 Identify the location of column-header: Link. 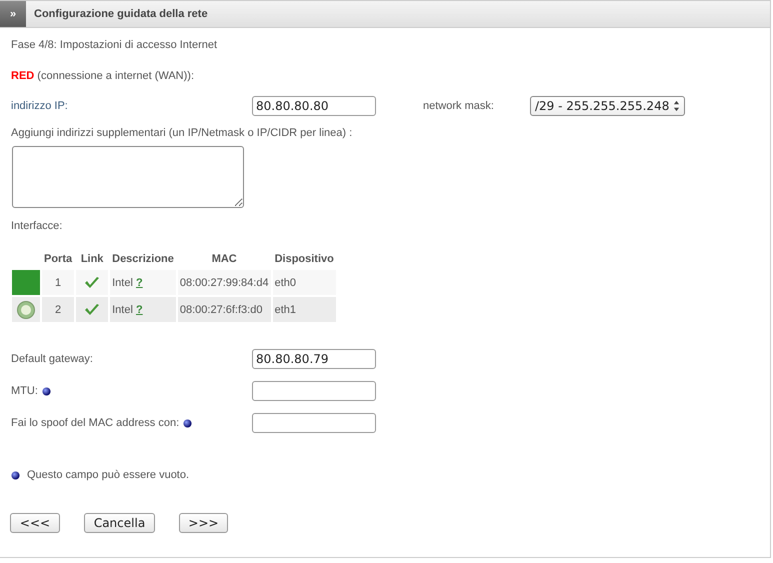
(92, 259).